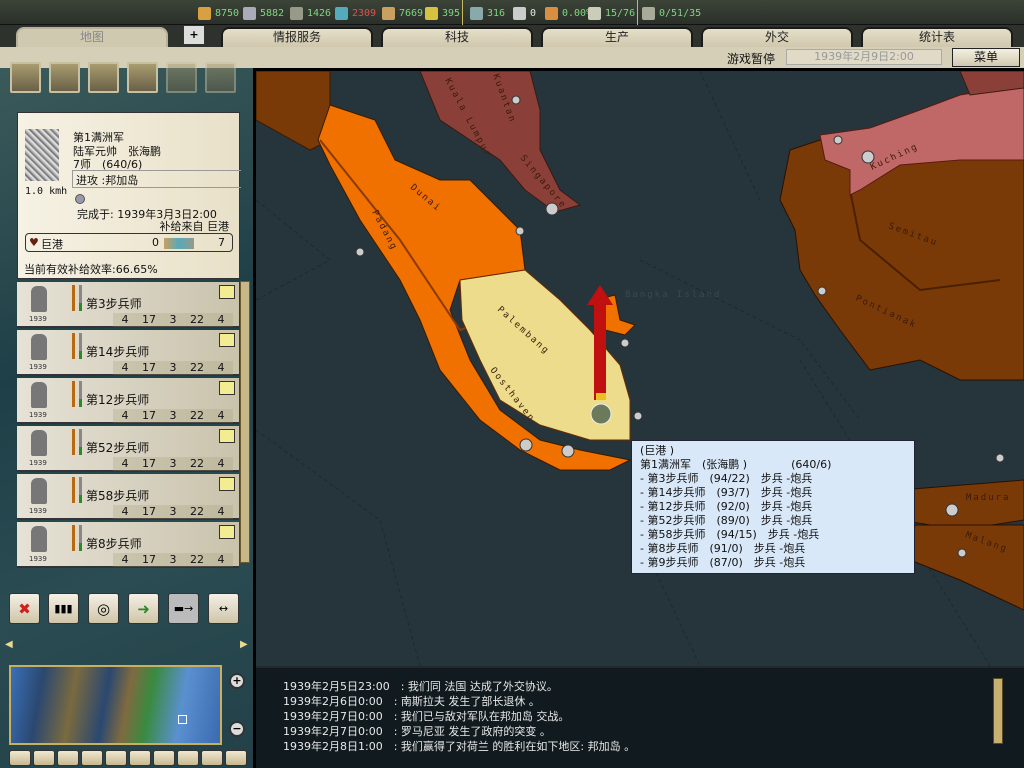 The height and width of the screenshot is (768, 1024). Describe the element at coordinates (188, 758) in the screenshot. I see `region-filter-icon` at that location.